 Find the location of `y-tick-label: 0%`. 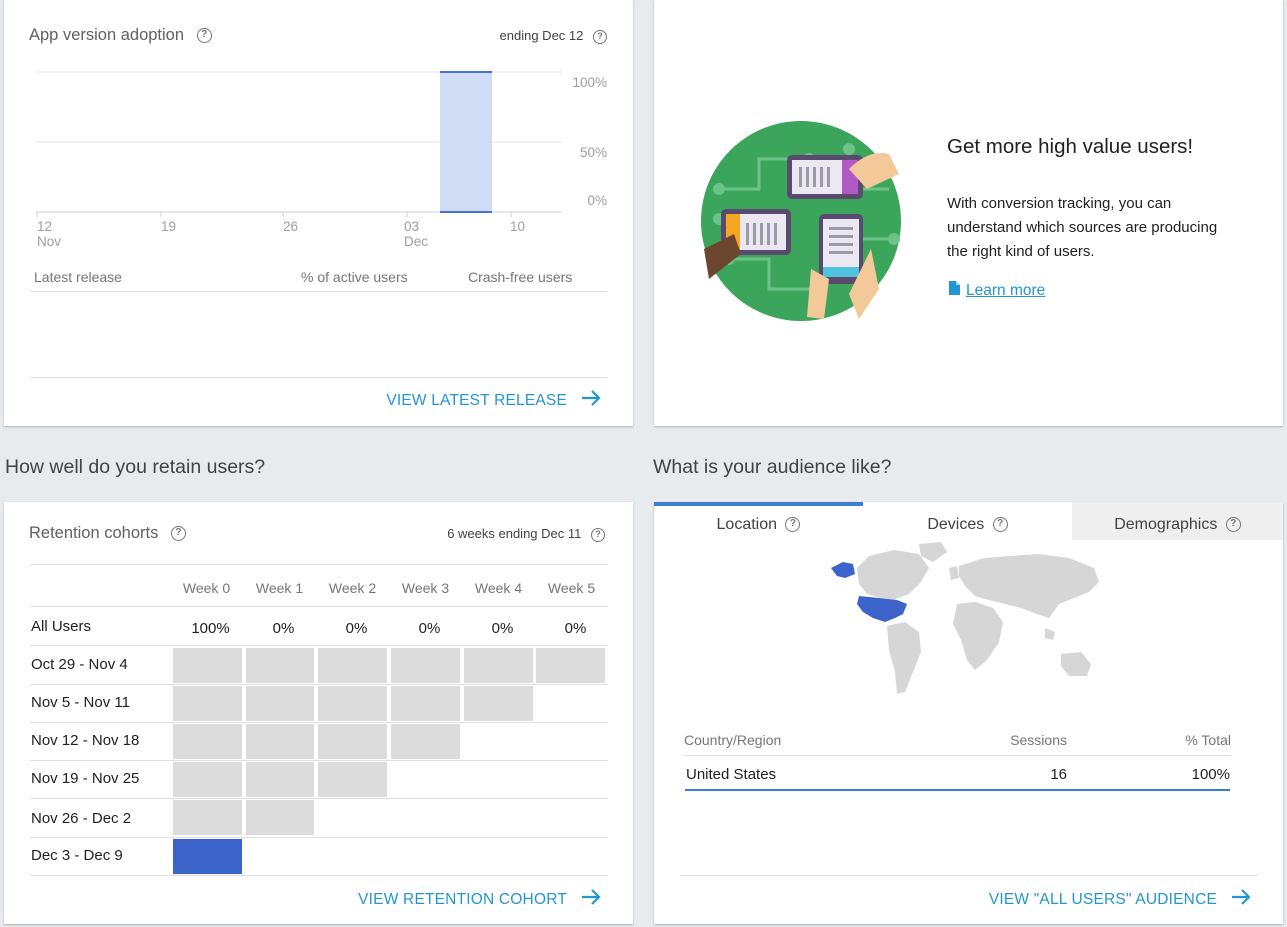

y-tick-label: 0% is located at coordinates (597, 200).